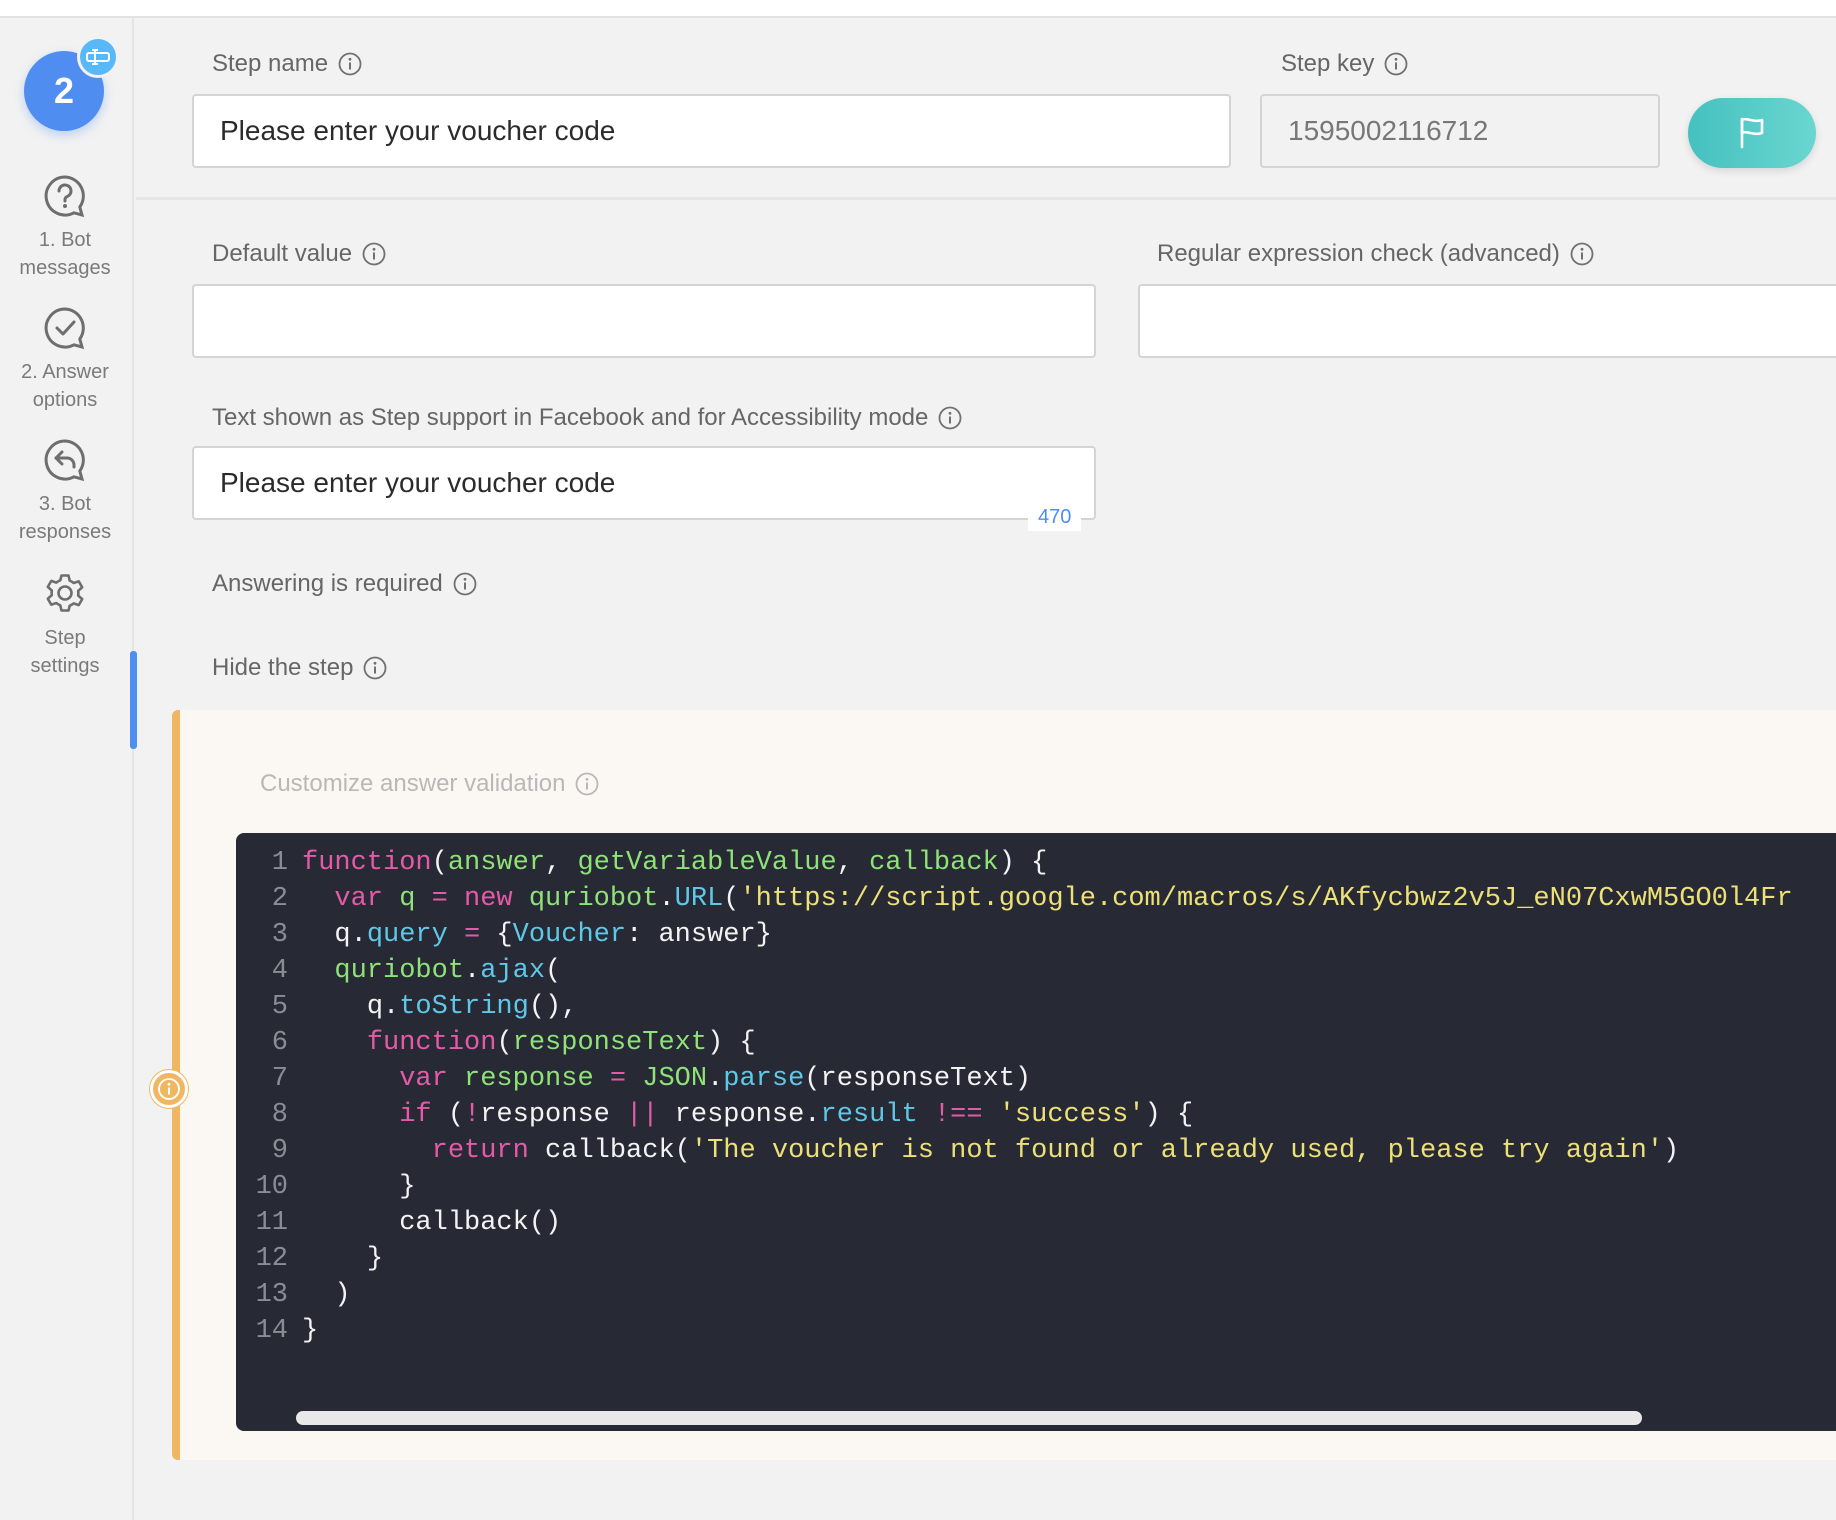 The width and height of the screenshot is (1836, 1520). I want to click on code-token: q, so click(407, 899).